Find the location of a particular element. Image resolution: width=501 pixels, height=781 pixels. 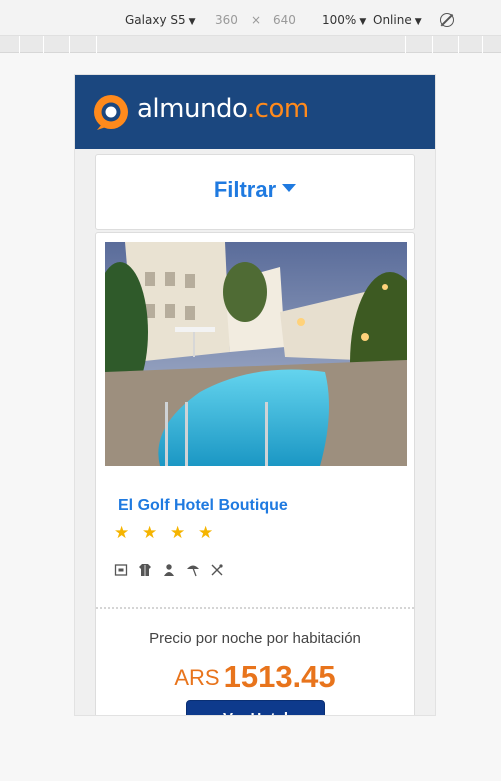

filter-toggle: Filtrar is located at coordinates (255, 192).